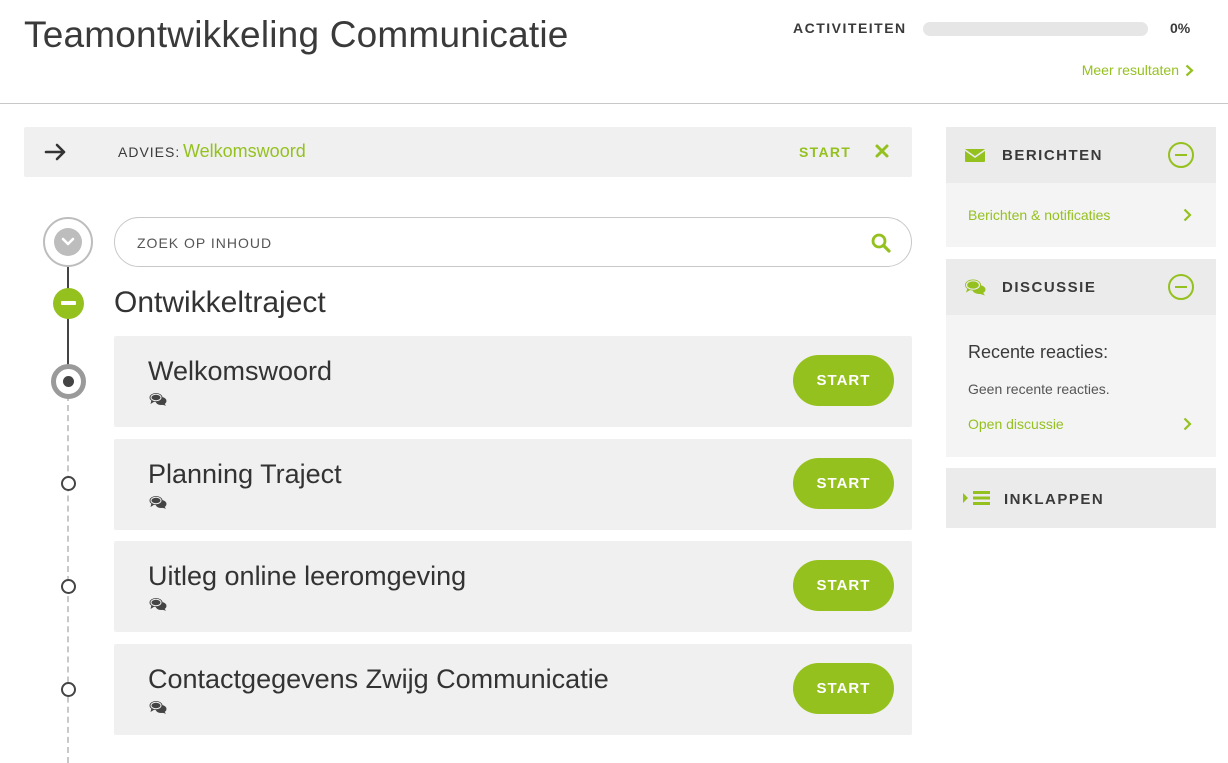  Describe the element at coordinates (378, 679) in the screenshot. I see `module-title: Contactgegevens Zwijg Communicatie` at that location.